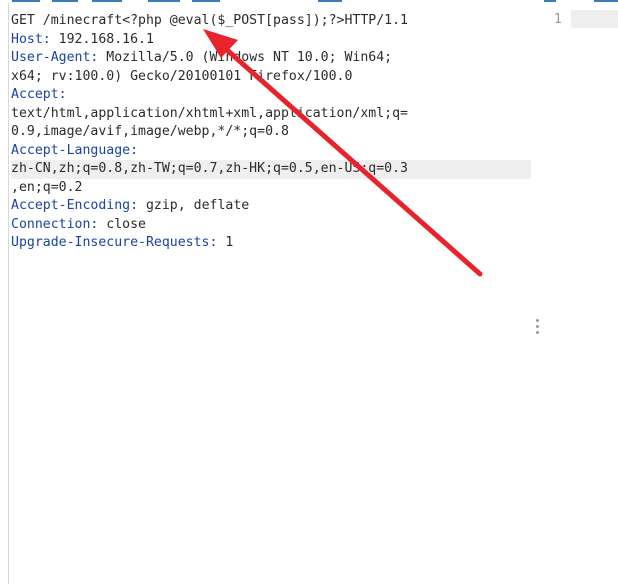  I want to click on header-value: gzip, deflate, so click(194, 205).